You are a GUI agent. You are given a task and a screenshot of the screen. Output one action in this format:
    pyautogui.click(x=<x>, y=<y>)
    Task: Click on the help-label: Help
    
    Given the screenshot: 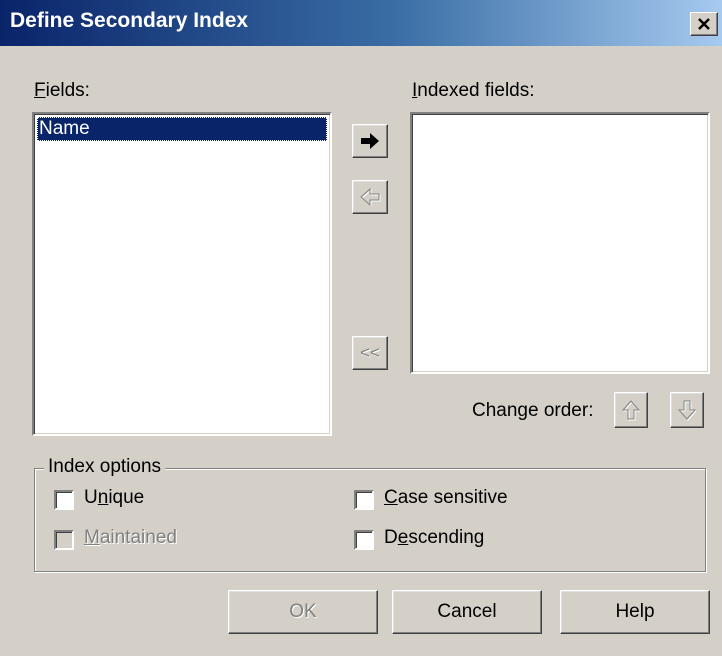 What is the action you would take?
    pyautogui.click(x=635, y=611)
    